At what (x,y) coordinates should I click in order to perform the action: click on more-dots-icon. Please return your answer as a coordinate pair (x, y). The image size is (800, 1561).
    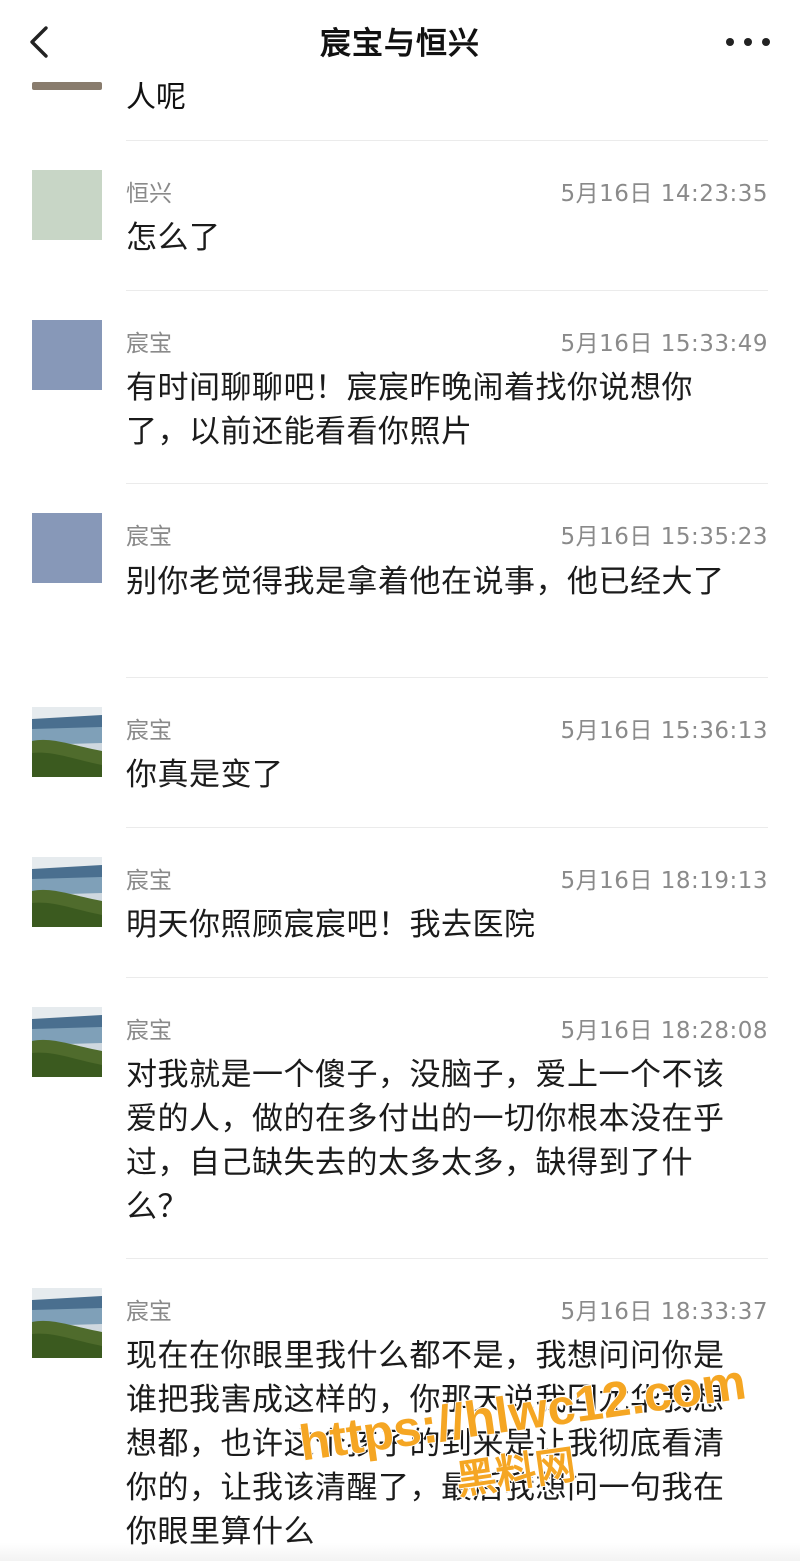
    Looking at the image, I should click on (730, 42).